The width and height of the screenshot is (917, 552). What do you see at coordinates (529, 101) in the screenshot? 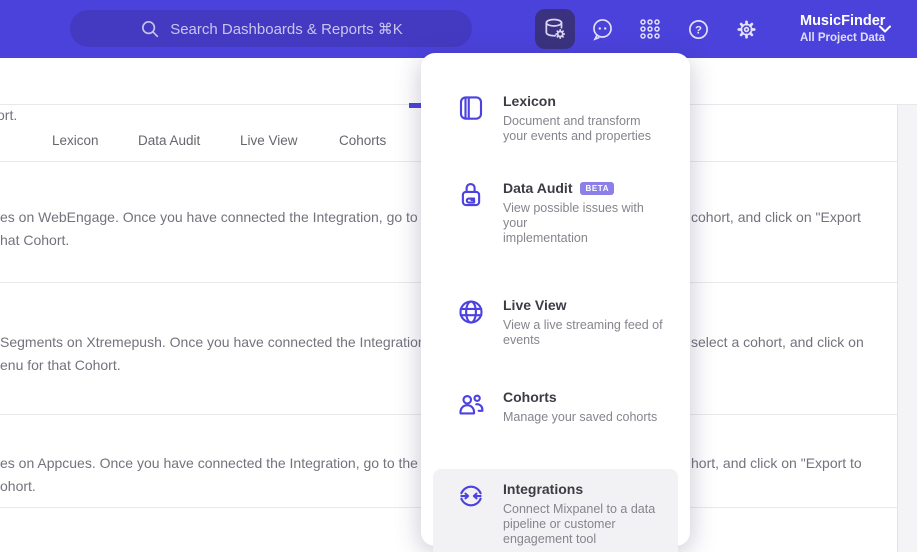
I see `menu-item-title: Lexicon` at bounding box center [529, 101].